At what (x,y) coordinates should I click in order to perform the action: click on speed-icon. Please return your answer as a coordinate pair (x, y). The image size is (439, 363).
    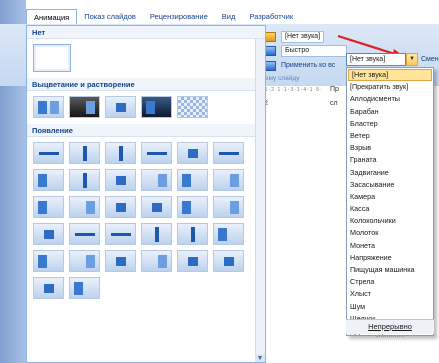
    Looking at the image, I should click on (270, 50).